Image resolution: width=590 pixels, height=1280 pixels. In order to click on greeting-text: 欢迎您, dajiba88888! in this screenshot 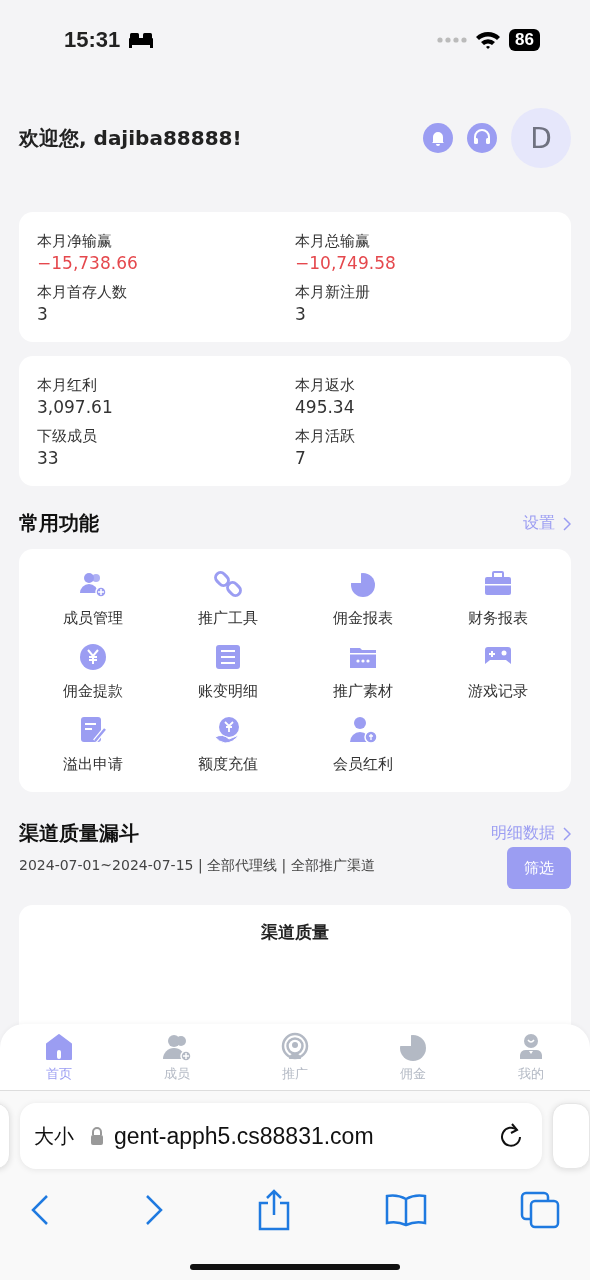, I will do `click(130, 138)`.